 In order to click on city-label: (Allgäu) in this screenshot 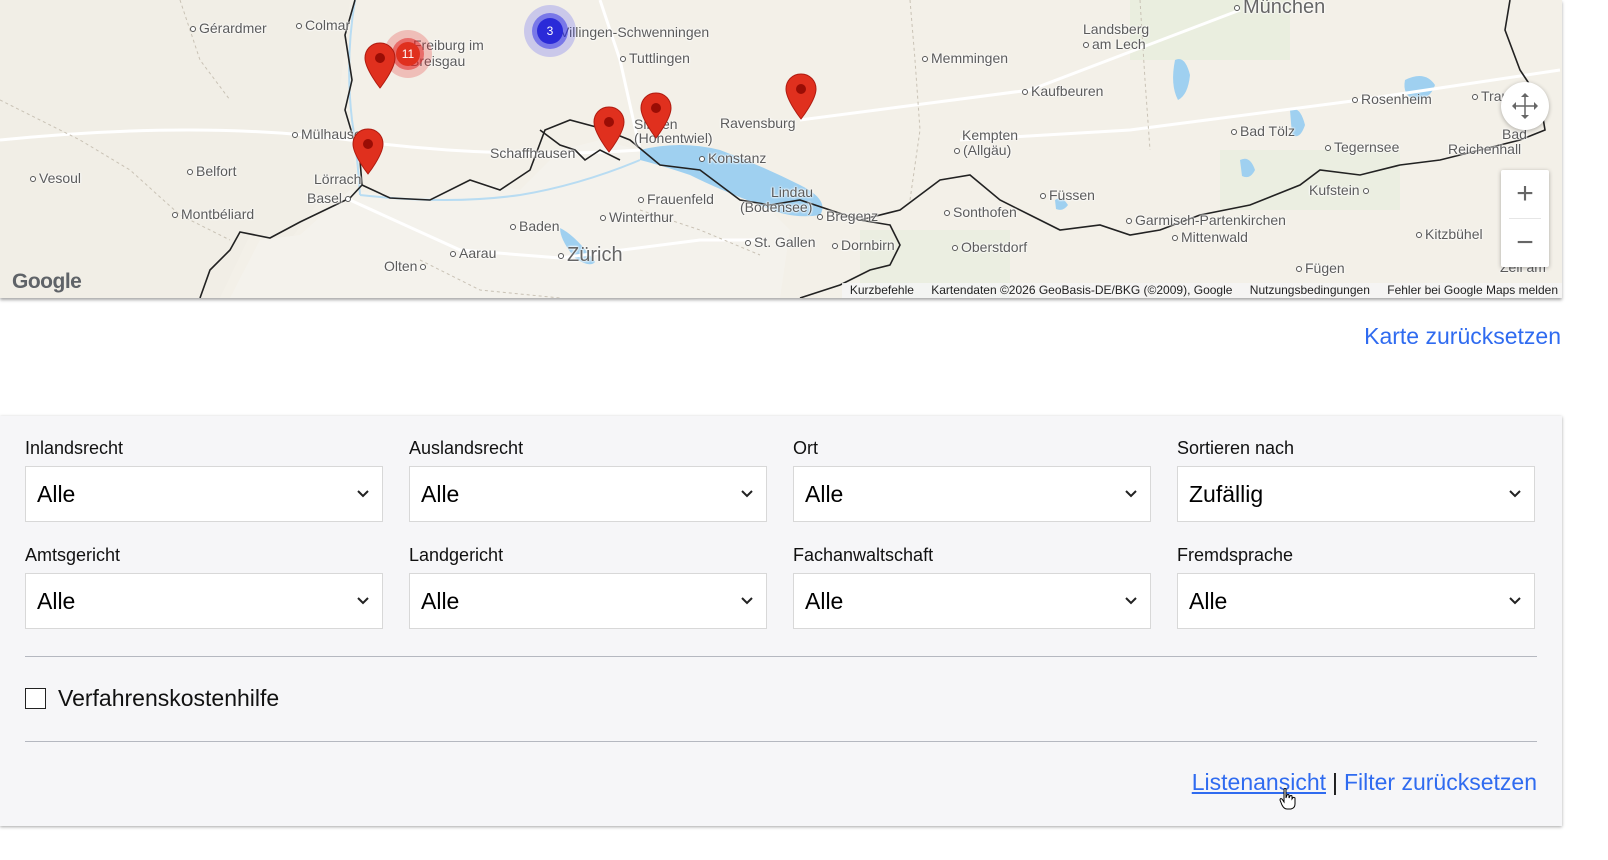, I will do `click(982, 150)`.